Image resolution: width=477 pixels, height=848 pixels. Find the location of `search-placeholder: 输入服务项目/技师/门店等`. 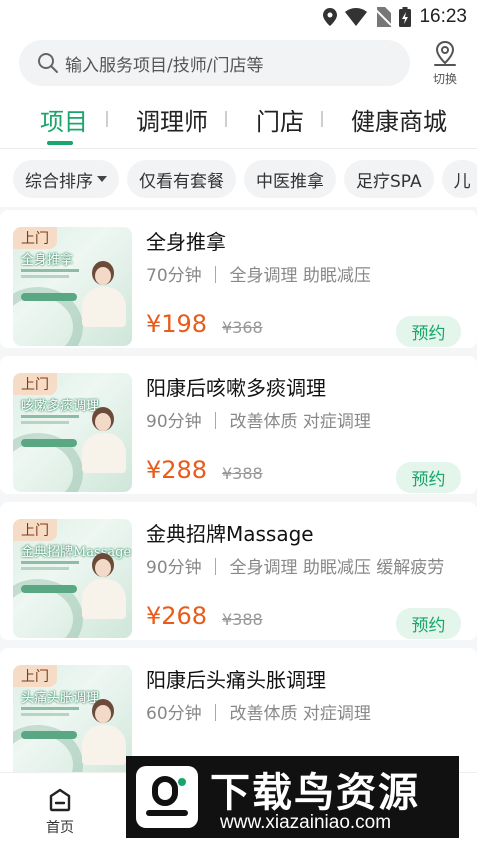

search-placeholder: 输入服务项目/技师/门店等 is located at coordinates (164, 65).